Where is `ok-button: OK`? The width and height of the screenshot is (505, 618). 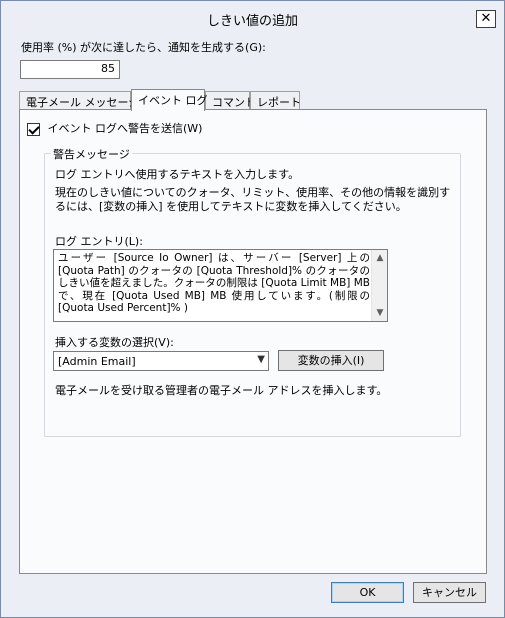 ok-button: OK is located at coordinates (367, 592).